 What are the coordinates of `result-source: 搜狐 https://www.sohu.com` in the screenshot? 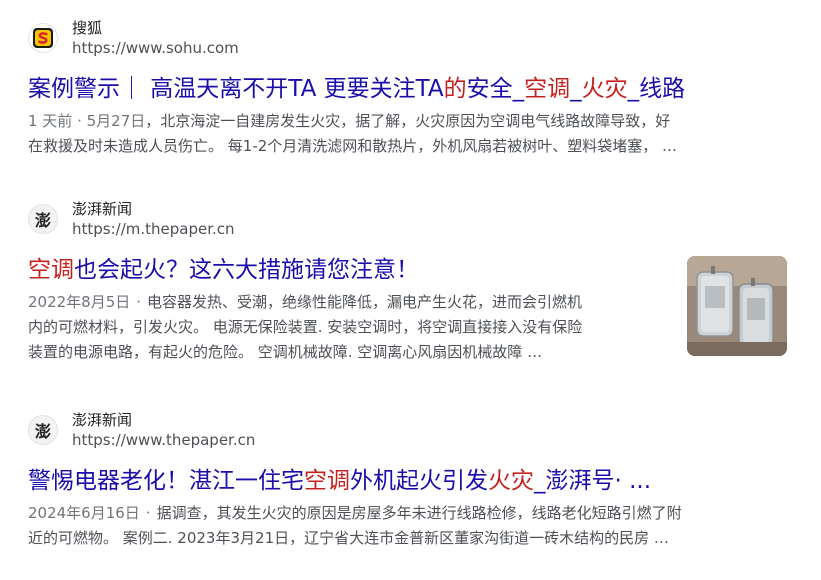 It's located at (133, 38).